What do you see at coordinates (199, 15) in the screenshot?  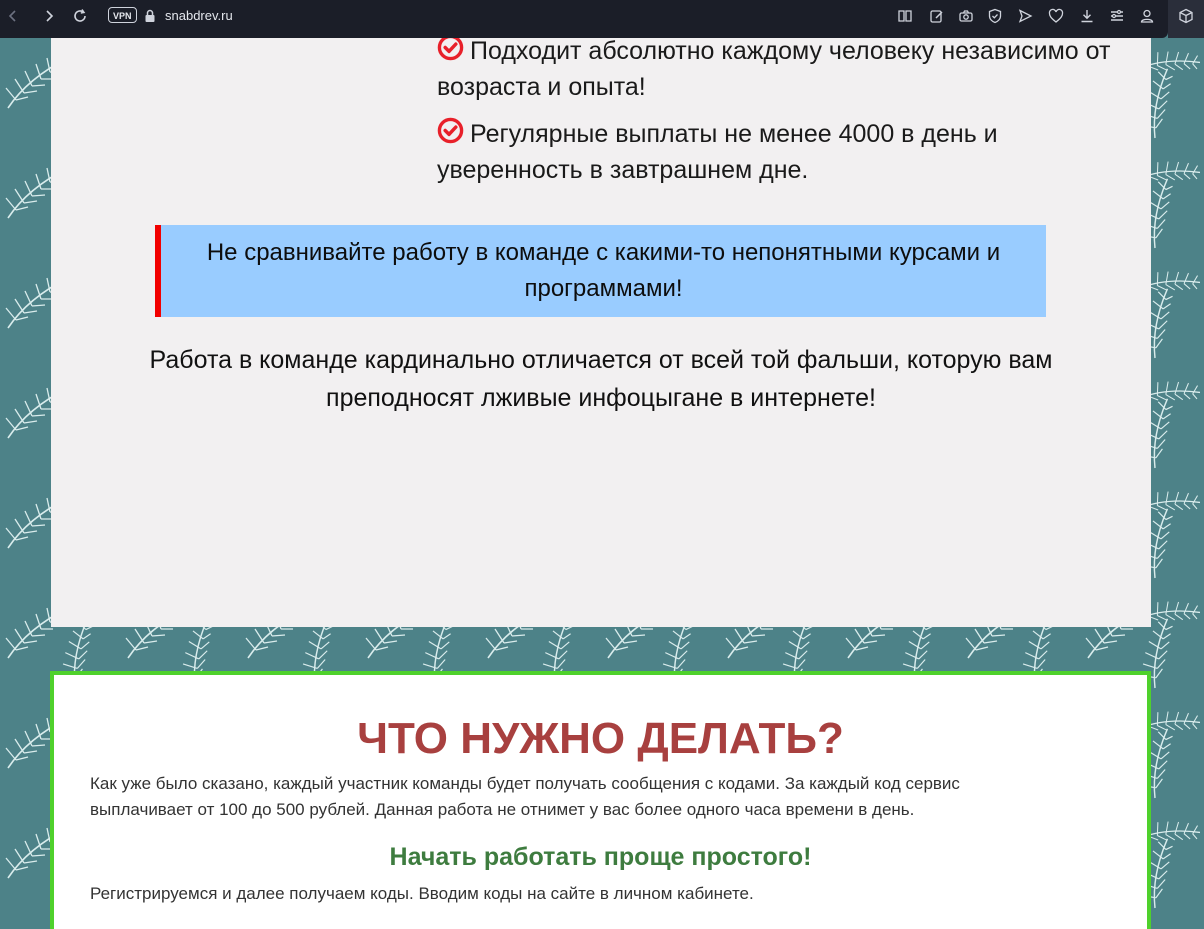 I see `address-bar-url: snabdrev.ru` at bounding box center [199, 15].